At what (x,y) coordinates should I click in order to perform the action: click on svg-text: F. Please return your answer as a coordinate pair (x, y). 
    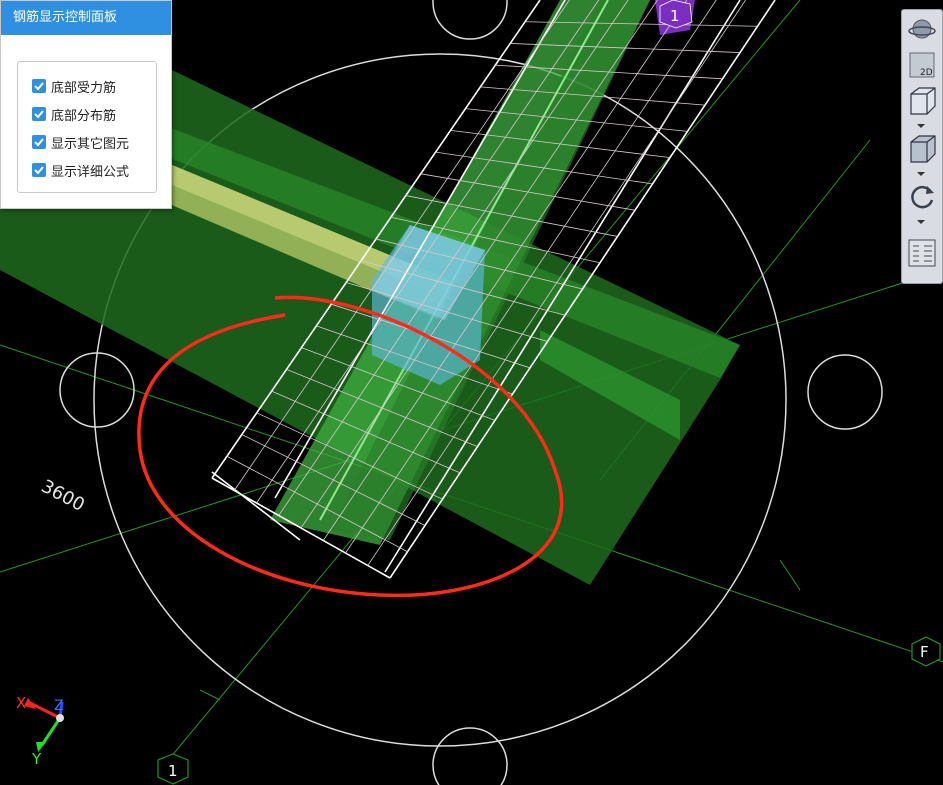
    Looking at the image, I should click on (924, 652).